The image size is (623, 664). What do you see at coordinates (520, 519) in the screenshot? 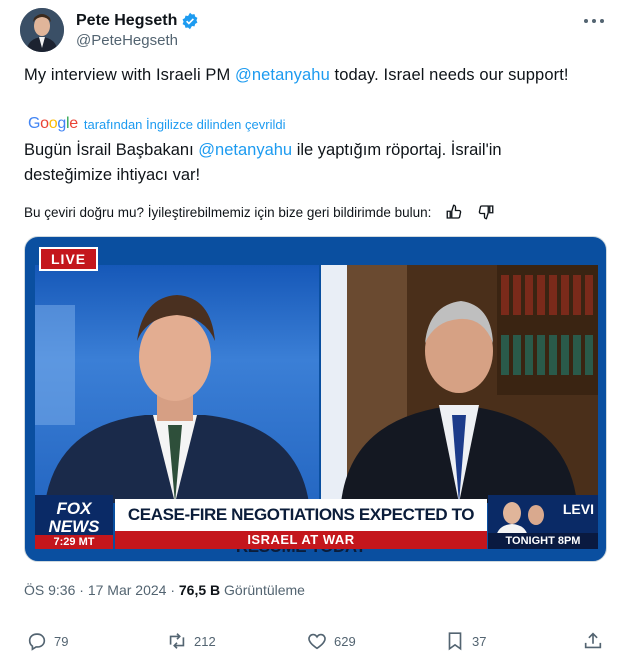
I see `promo-portrait` at bounding box center [520, 519].